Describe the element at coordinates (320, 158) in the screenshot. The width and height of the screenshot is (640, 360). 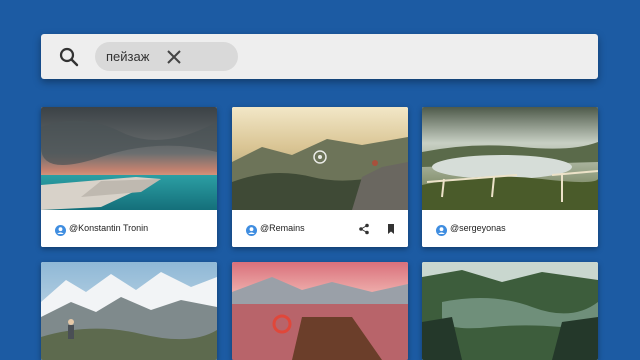
I see `photo-mountain-sunrise` at that location.